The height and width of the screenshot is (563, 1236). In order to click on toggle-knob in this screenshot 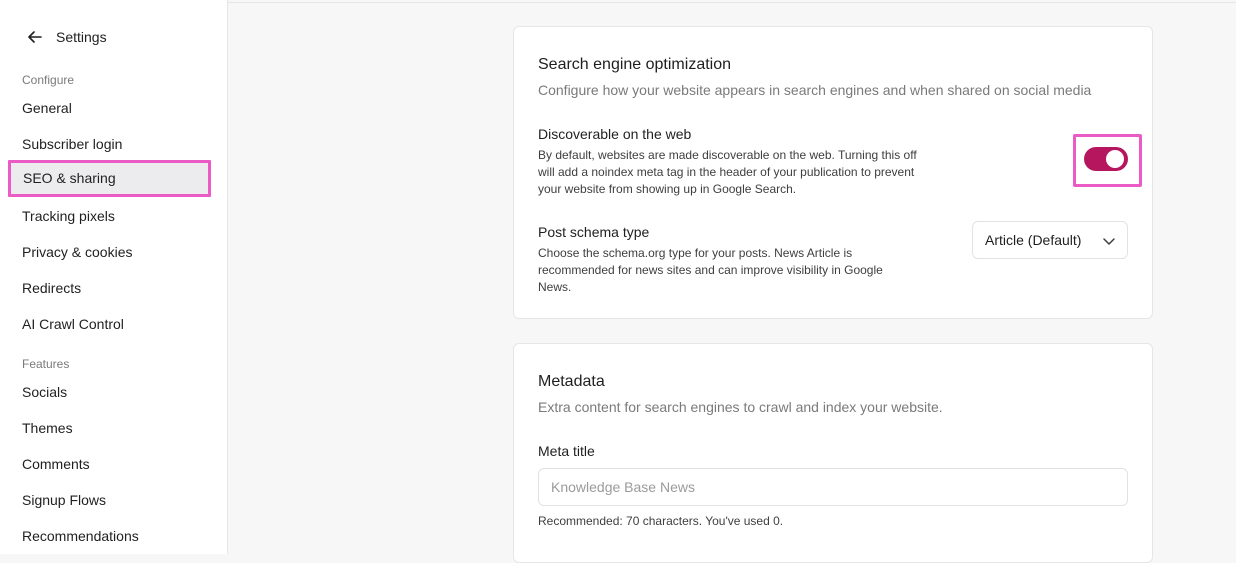, I will do `click(1115, 159)`.